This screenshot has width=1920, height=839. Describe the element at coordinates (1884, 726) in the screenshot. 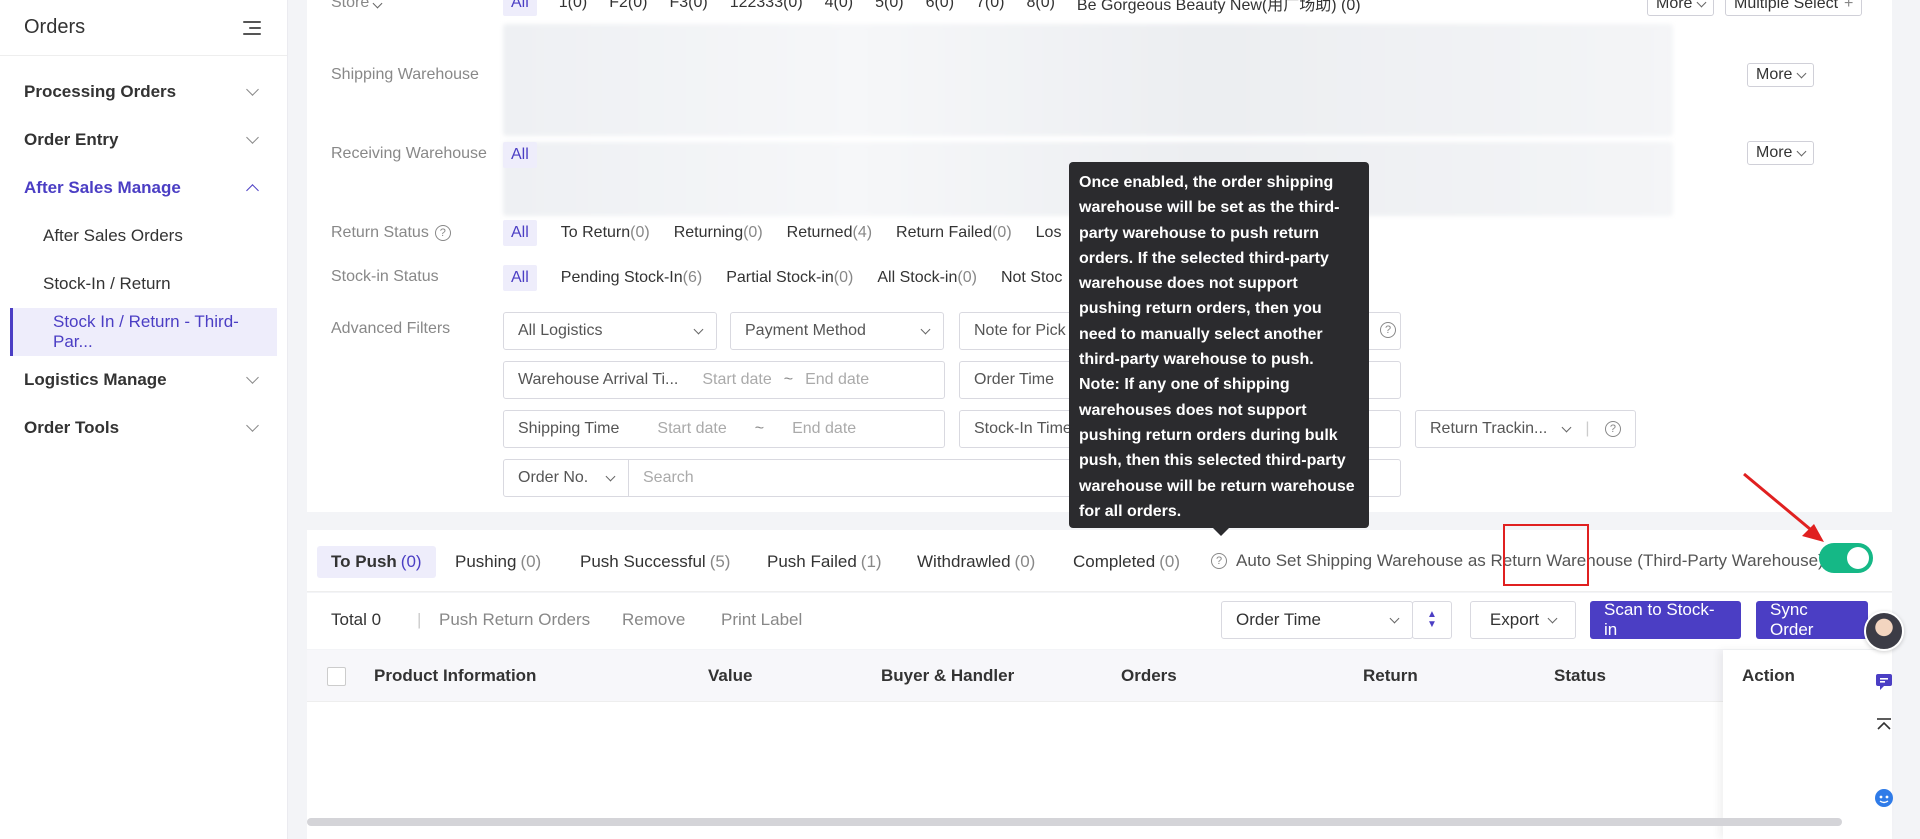

I see `back-to-top-icon` at that location.